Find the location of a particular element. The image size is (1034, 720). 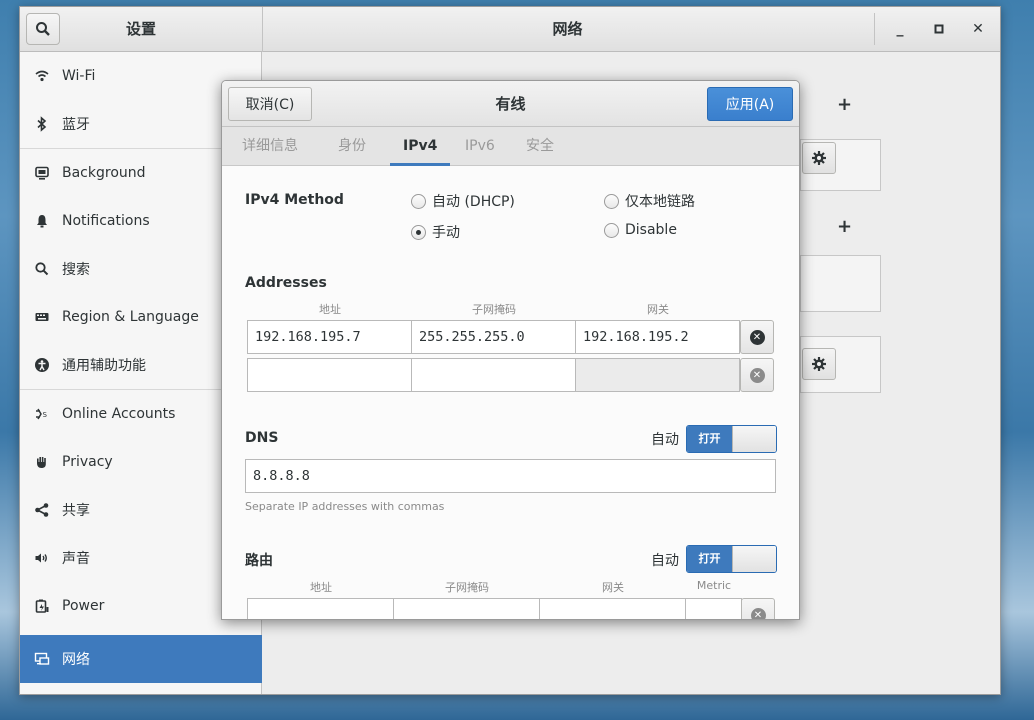

route-netmask-field is located at coordinates (466, 608).